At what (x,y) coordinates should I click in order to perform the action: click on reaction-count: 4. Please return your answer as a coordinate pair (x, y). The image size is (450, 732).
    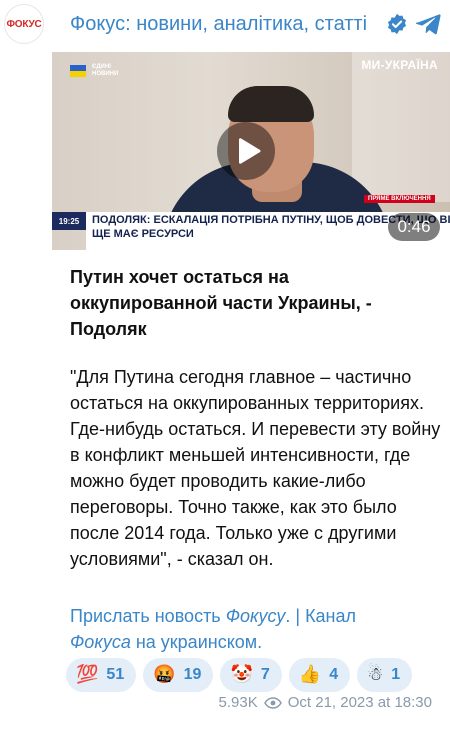
    Looking at the image, I should click on (334, 674).